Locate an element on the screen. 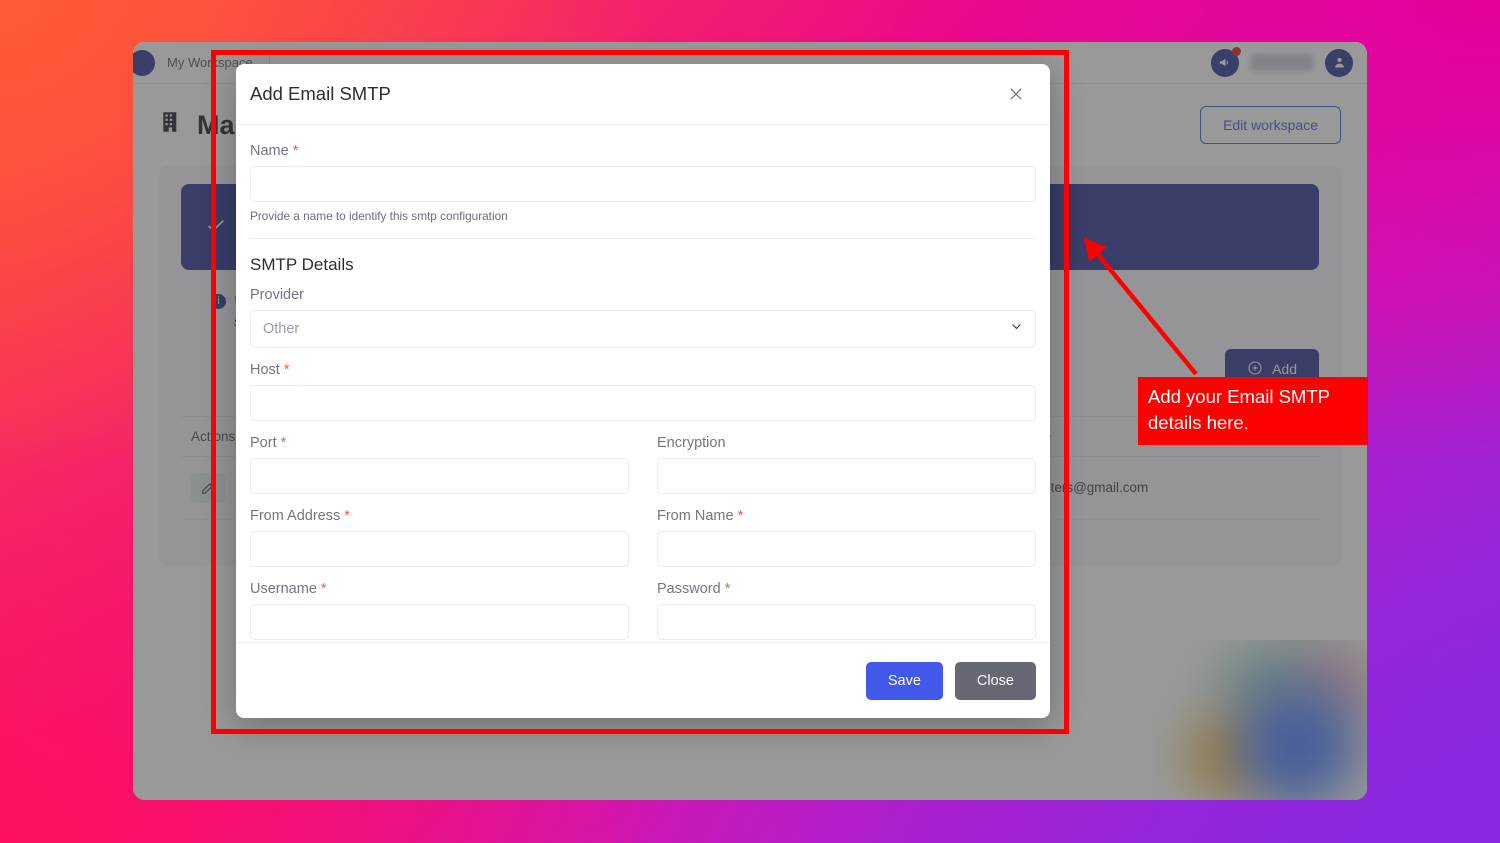 The height and width of the screenshot is (843, 1500). from-name-required-mark: * is located at coordinates (740, 516).